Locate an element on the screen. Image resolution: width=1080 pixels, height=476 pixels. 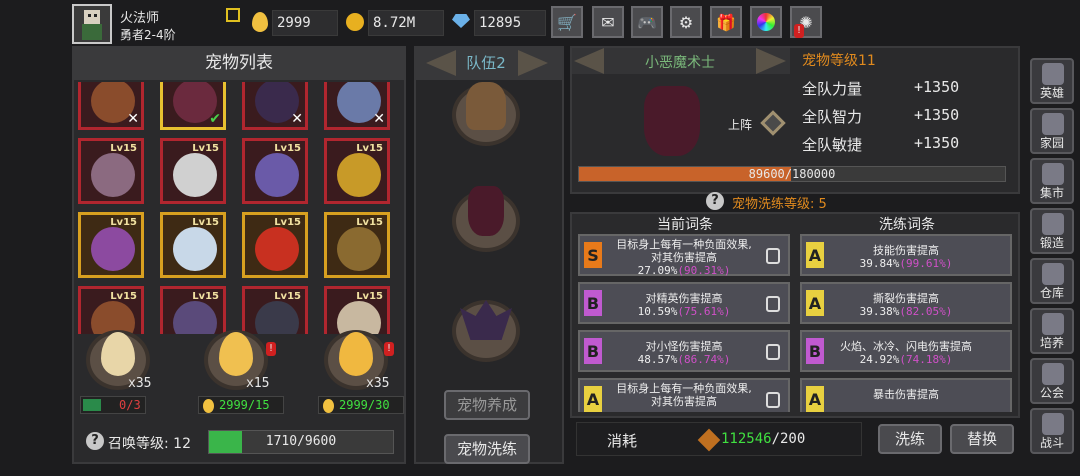
attr-value: 39.84% is located at coordinates (879, 263).